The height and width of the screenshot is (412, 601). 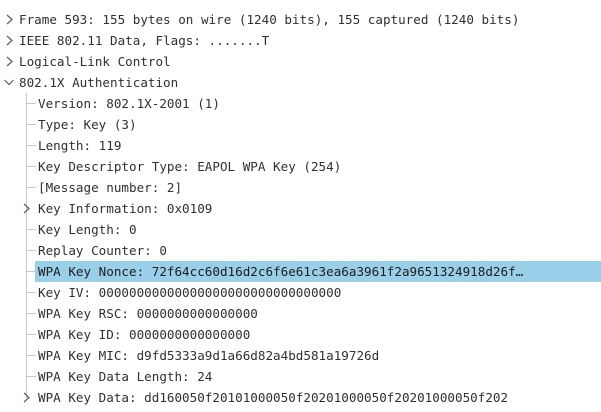 I want to click on tree-item-label: Replay Counter: 0, so click(x=102, y=250).